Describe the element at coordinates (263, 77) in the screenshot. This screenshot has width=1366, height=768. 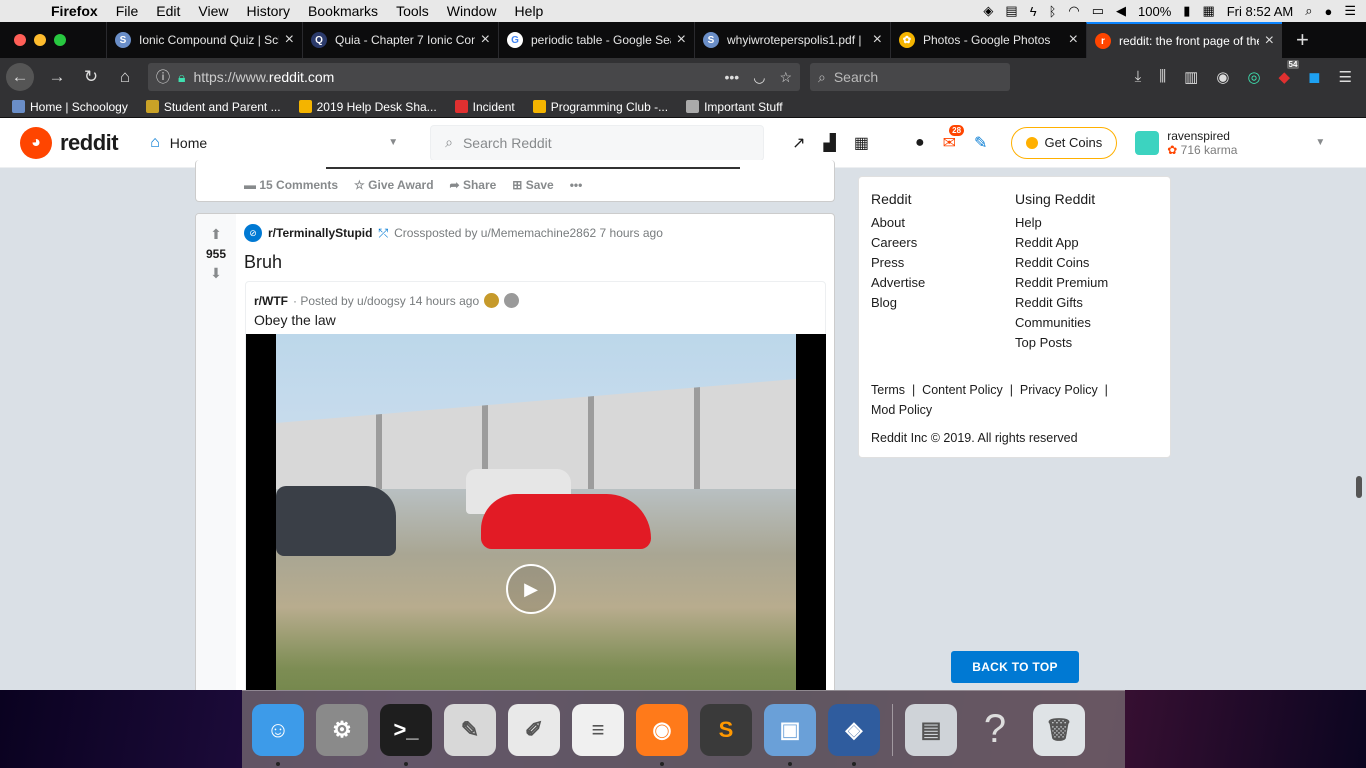
I see `url-text: https://www.reddit.com` at that location.